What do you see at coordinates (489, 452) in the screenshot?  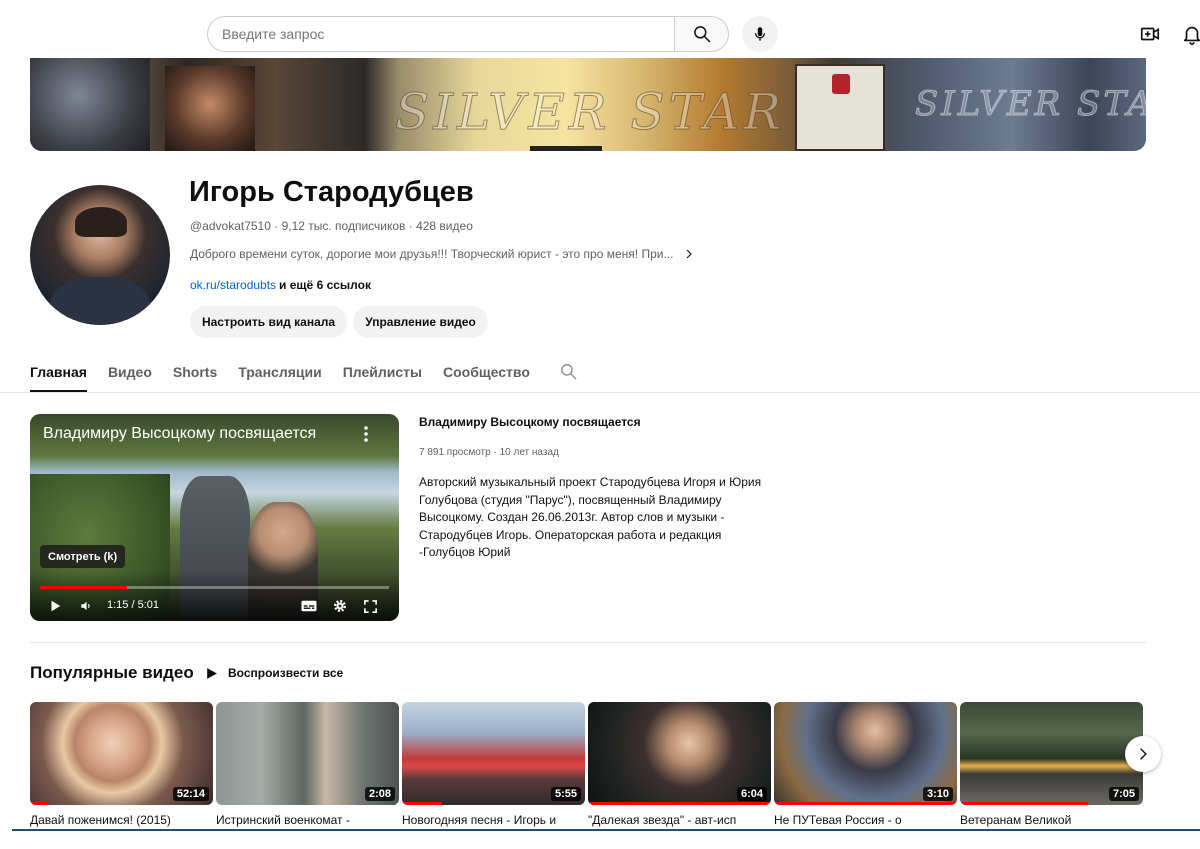 I see `featured-video-meta: 7 891 просмотр · 10 лет назад` at bounding box center [489, 452].